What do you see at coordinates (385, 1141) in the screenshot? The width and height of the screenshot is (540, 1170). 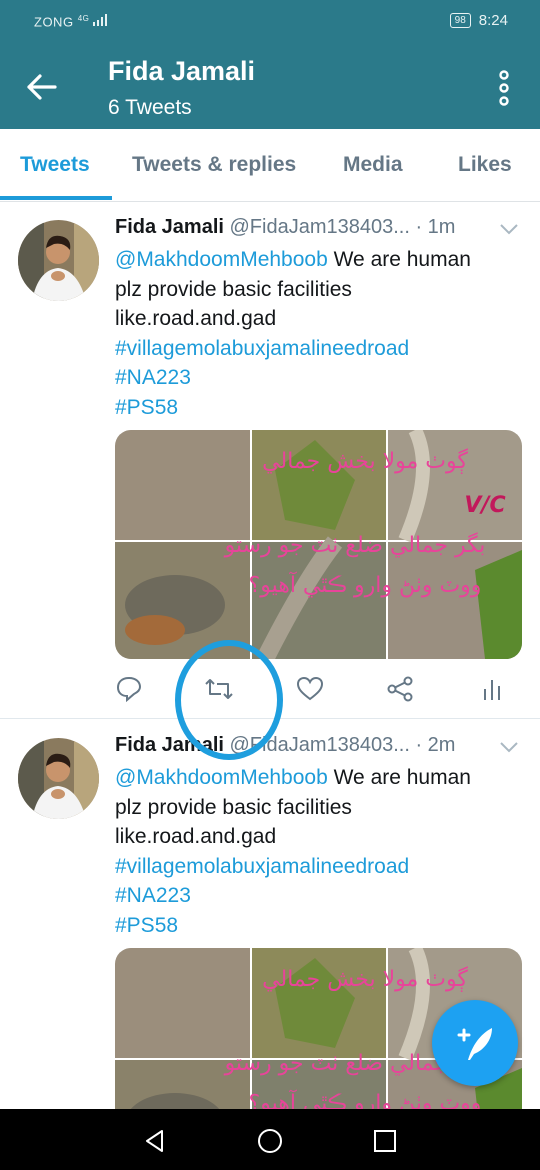 I see `recents-square-icon` at bounding box center [385, 1141].